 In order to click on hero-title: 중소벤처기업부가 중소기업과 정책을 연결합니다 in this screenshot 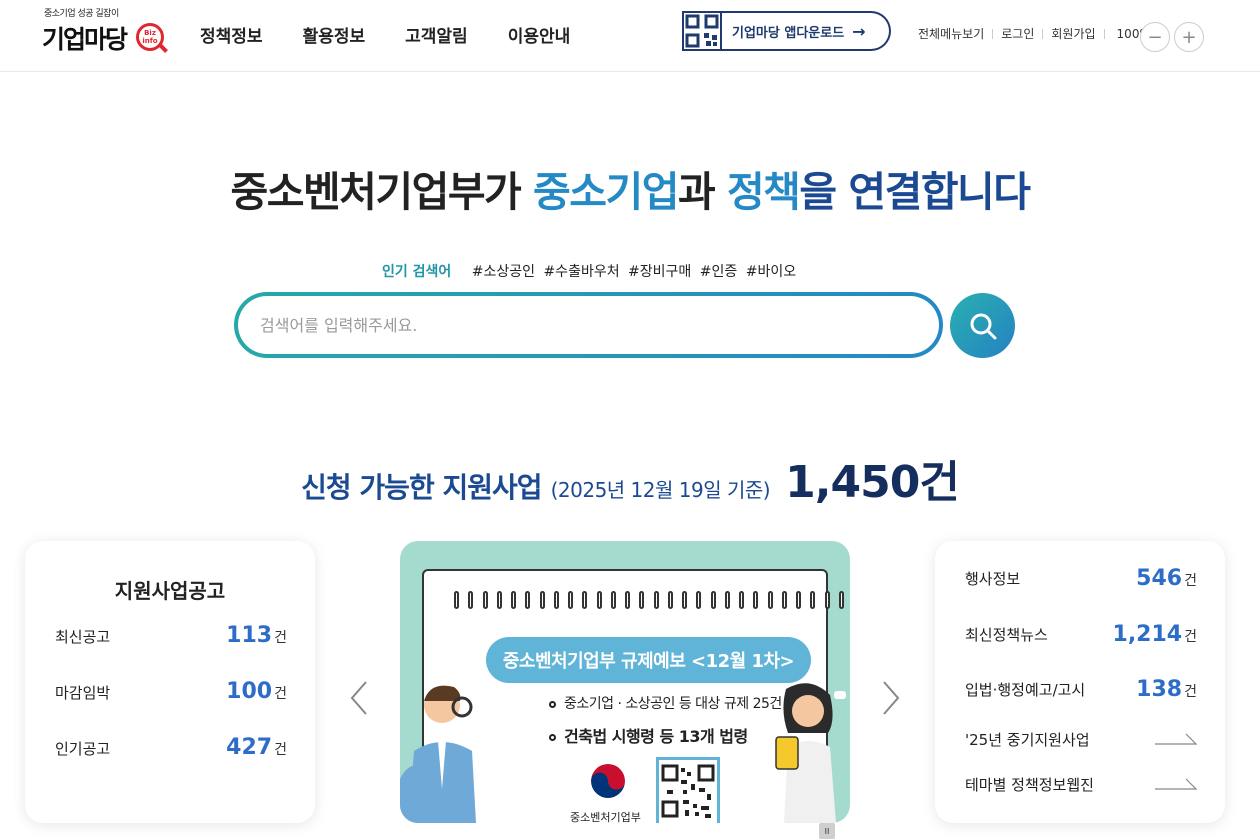, I will do `click(630, 188)`.